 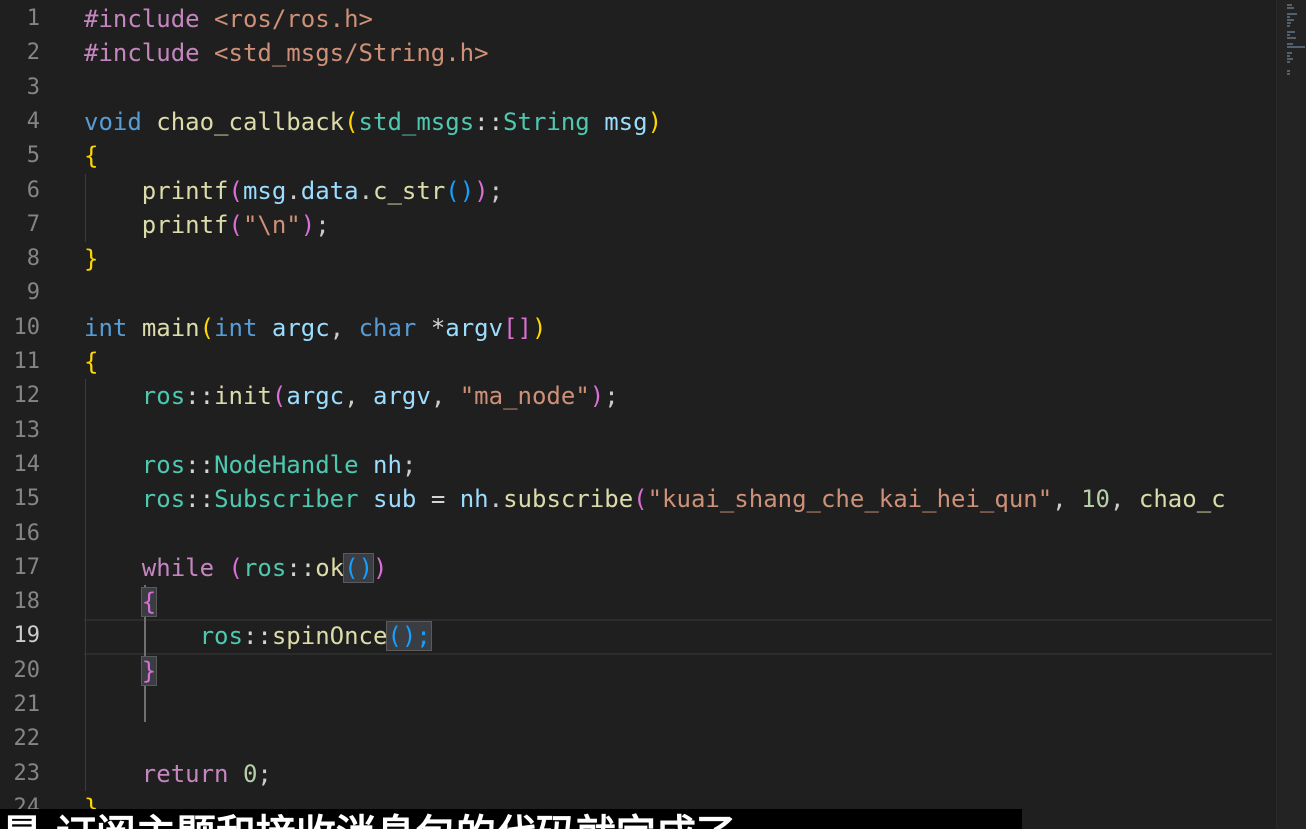 I want to click on code-token: chao_callback, so click(x=250, y=121).